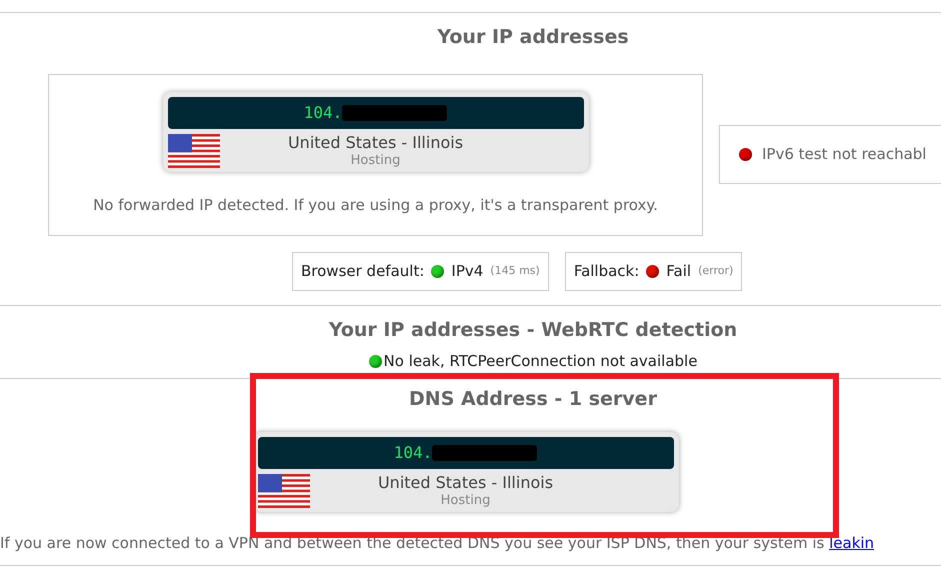 The width and height of the screenshot is (941, 578). I want to click on check-value: IPv4, so click(467, 271).